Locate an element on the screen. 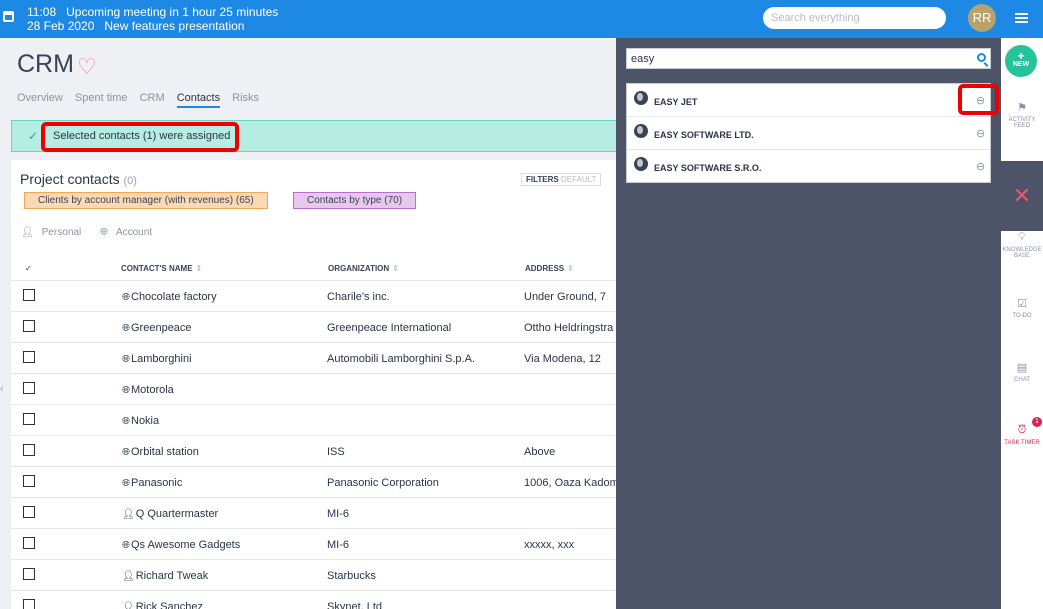  contact-name-link: 👤︎Q Quartermaster is located at coordinates (170, 514).